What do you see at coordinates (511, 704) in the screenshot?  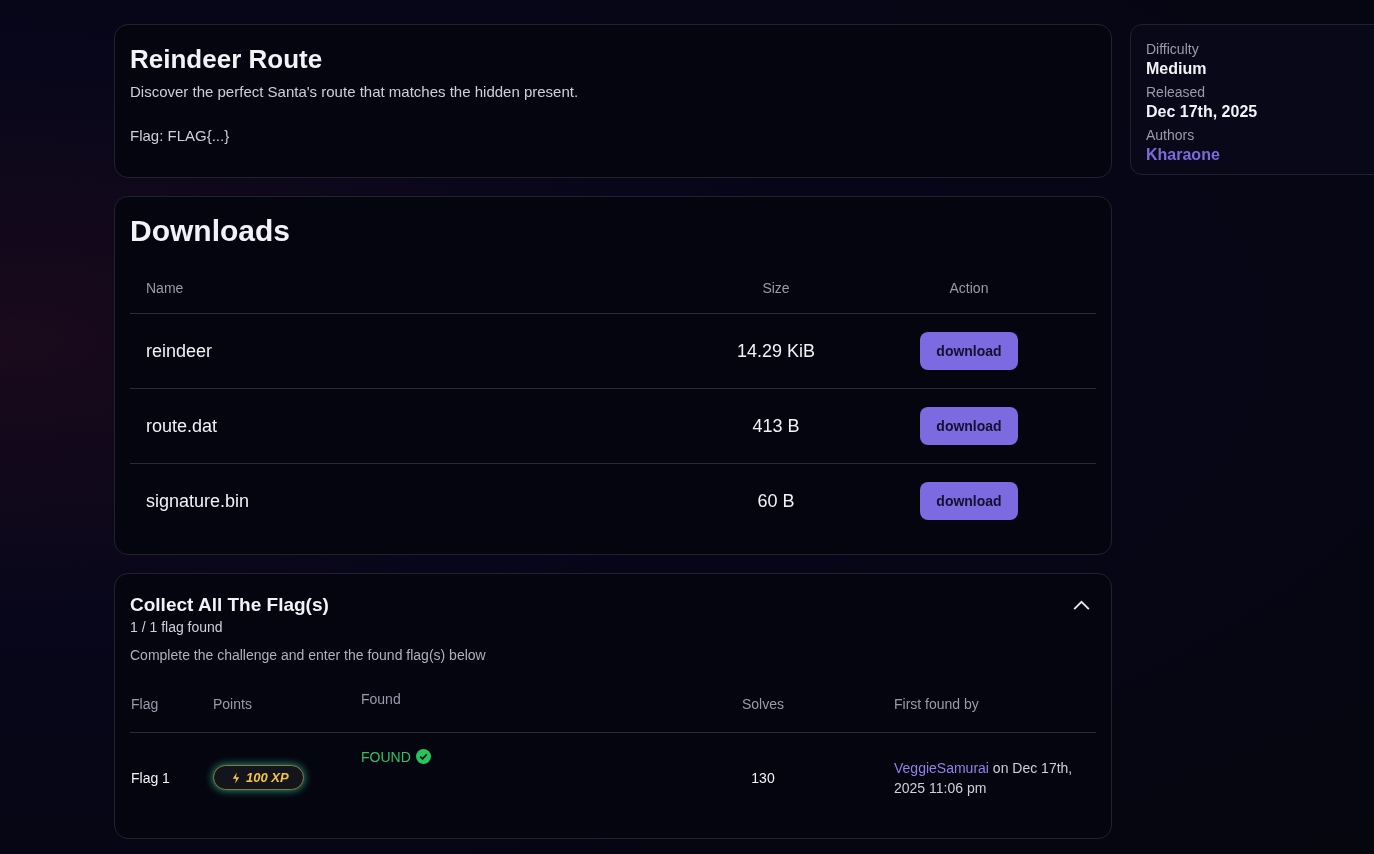 I see `column-header: Found` at bounding box center [511, 704].